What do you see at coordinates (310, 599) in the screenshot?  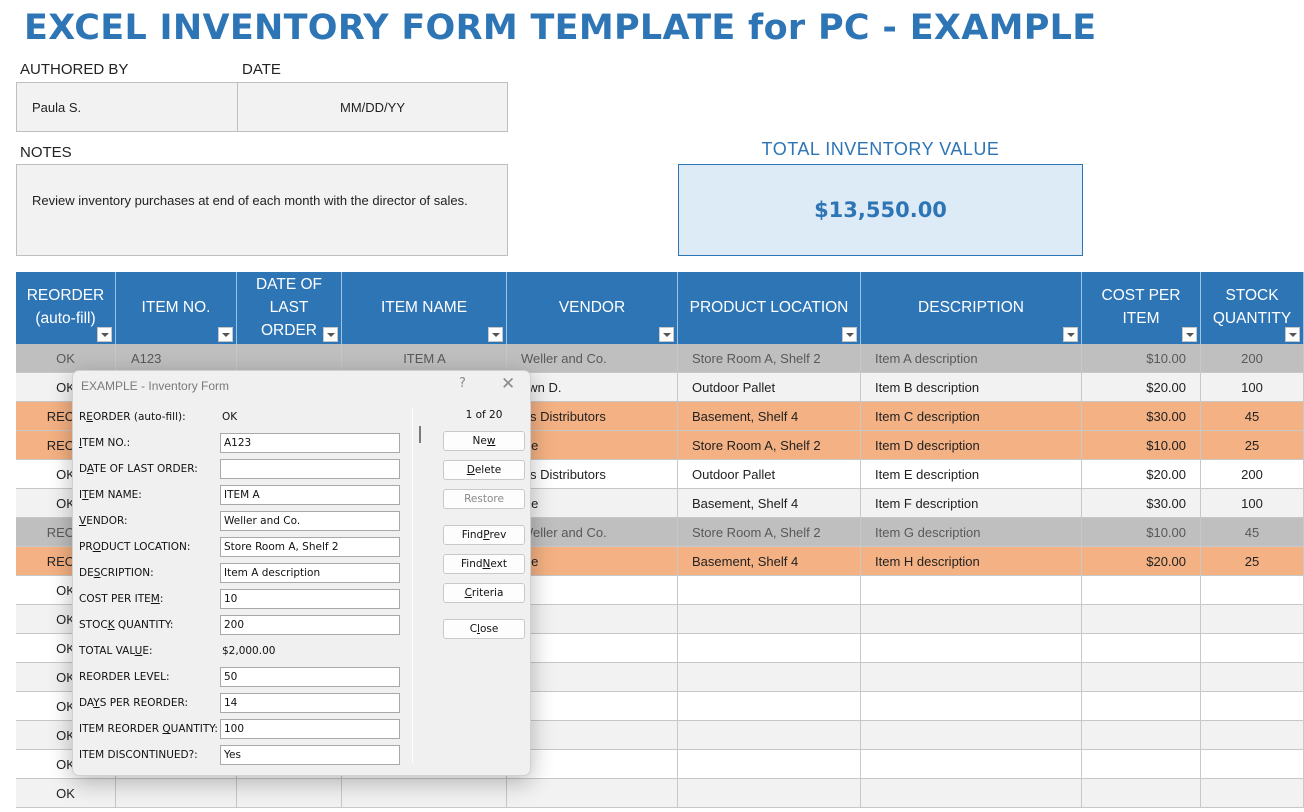 I see `cost-per-item-input` at bounding box center [310, 599].